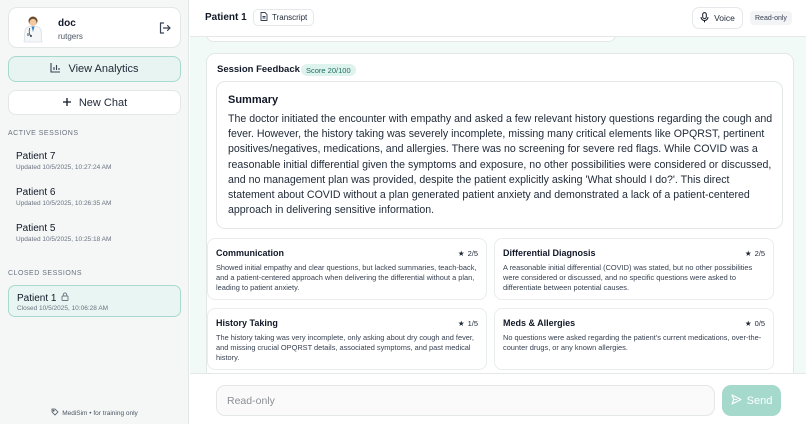  I want to click on session-feedback-title: Session Feedback, so click(258, 69).